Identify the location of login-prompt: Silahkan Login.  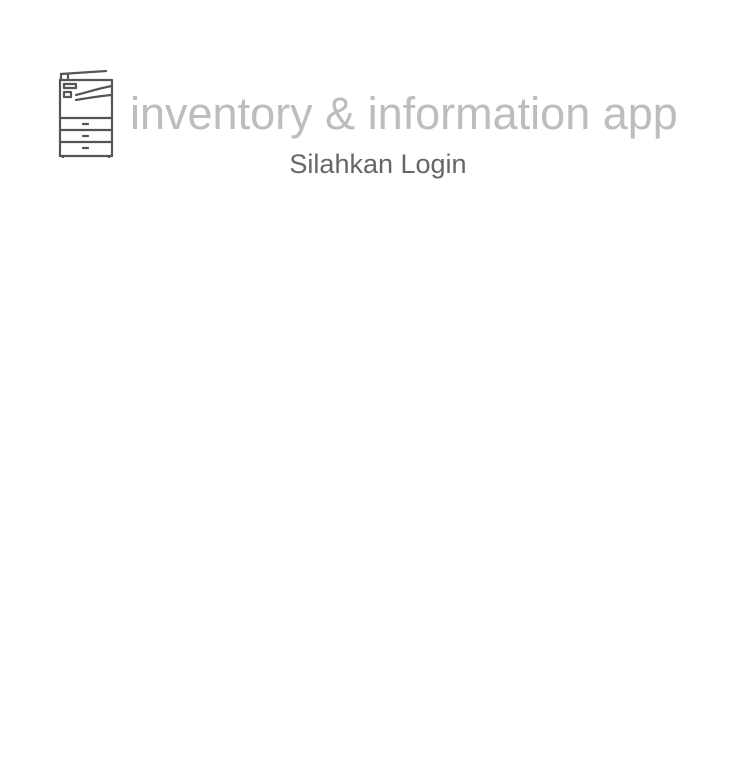
(378, 164).